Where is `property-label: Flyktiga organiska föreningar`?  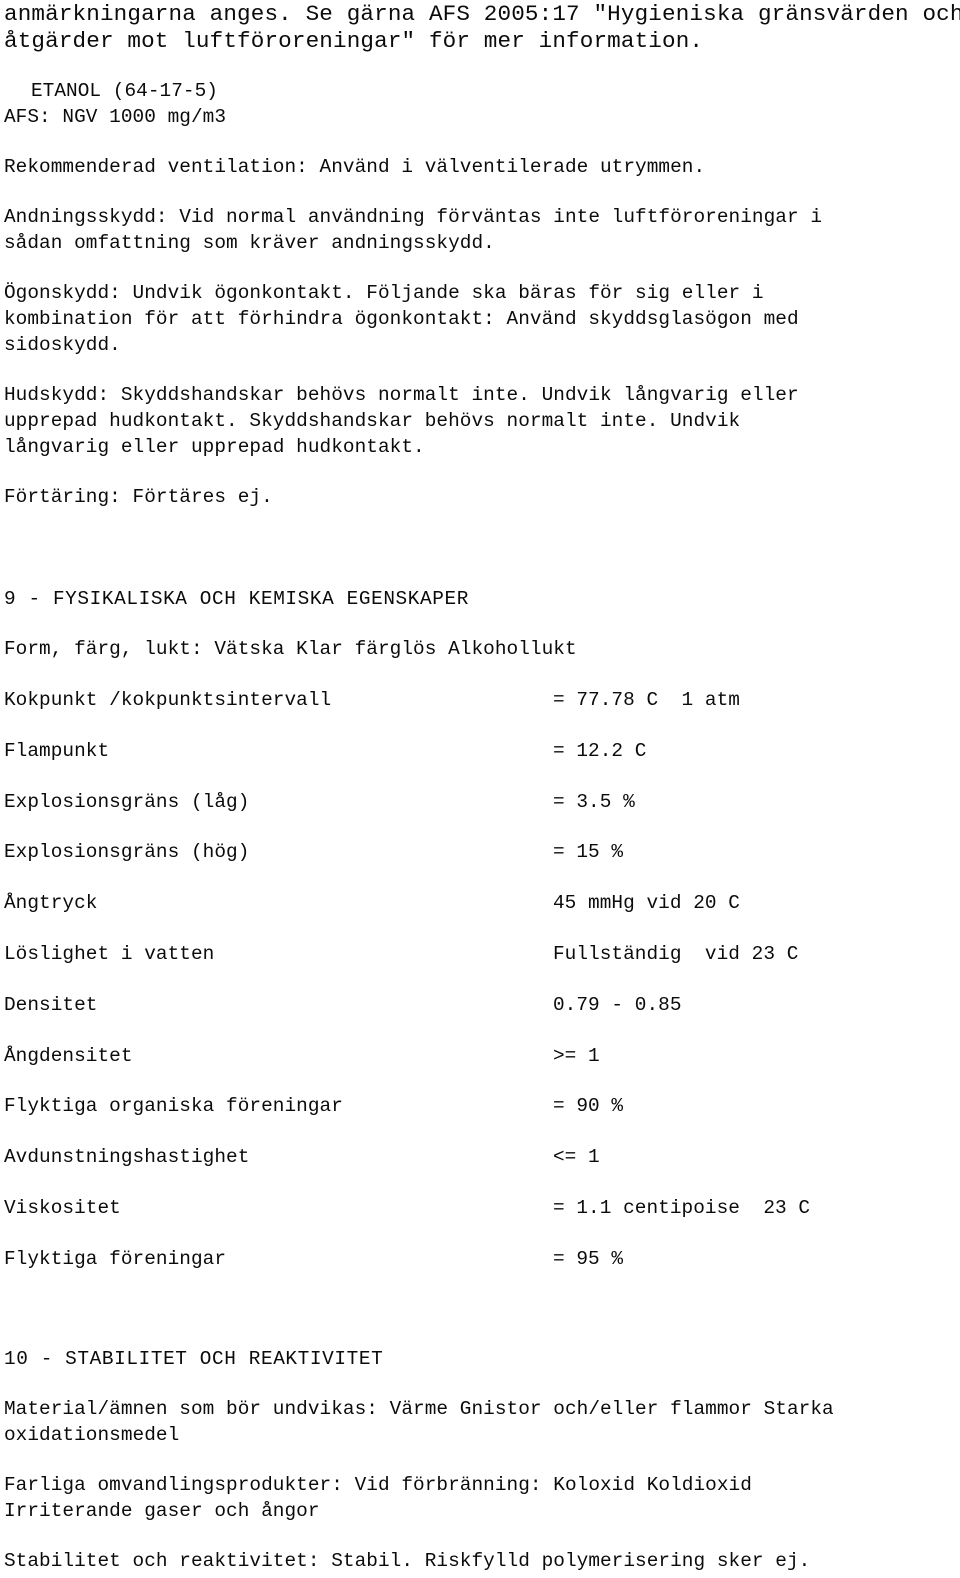 property-label: Flyktiga organiska föreningar is located at coordinates (173, 1106).